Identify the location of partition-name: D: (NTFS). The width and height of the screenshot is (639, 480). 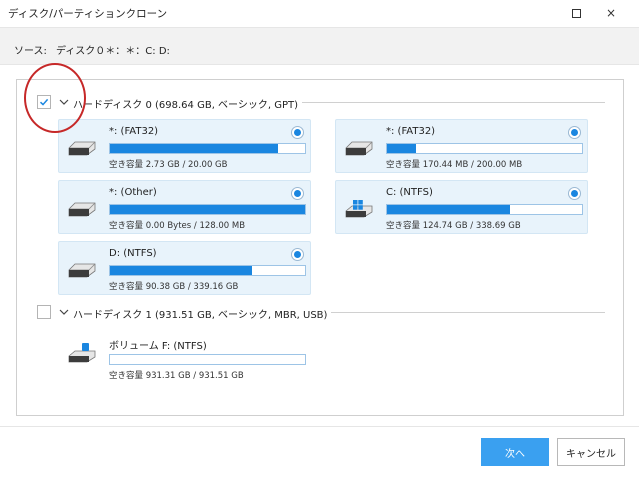
(133, 253).